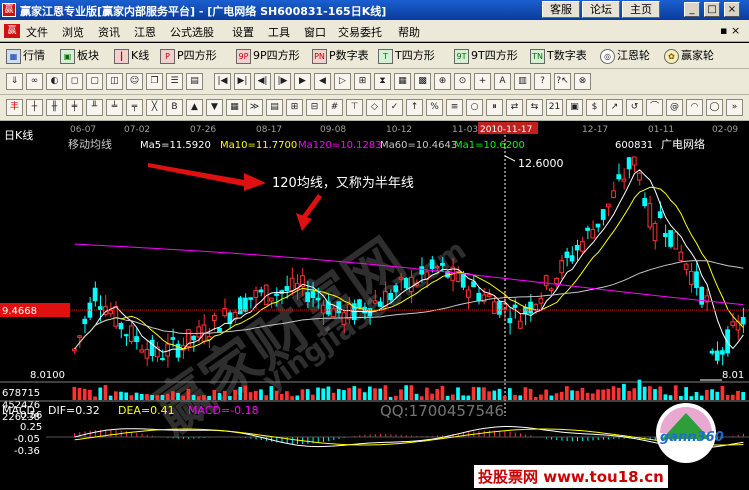 This screenshot has width=749, height=490. Describe the element at coordinates (34, 107) in the screenshot. I see `bar-line-icon: ┼` at that location.